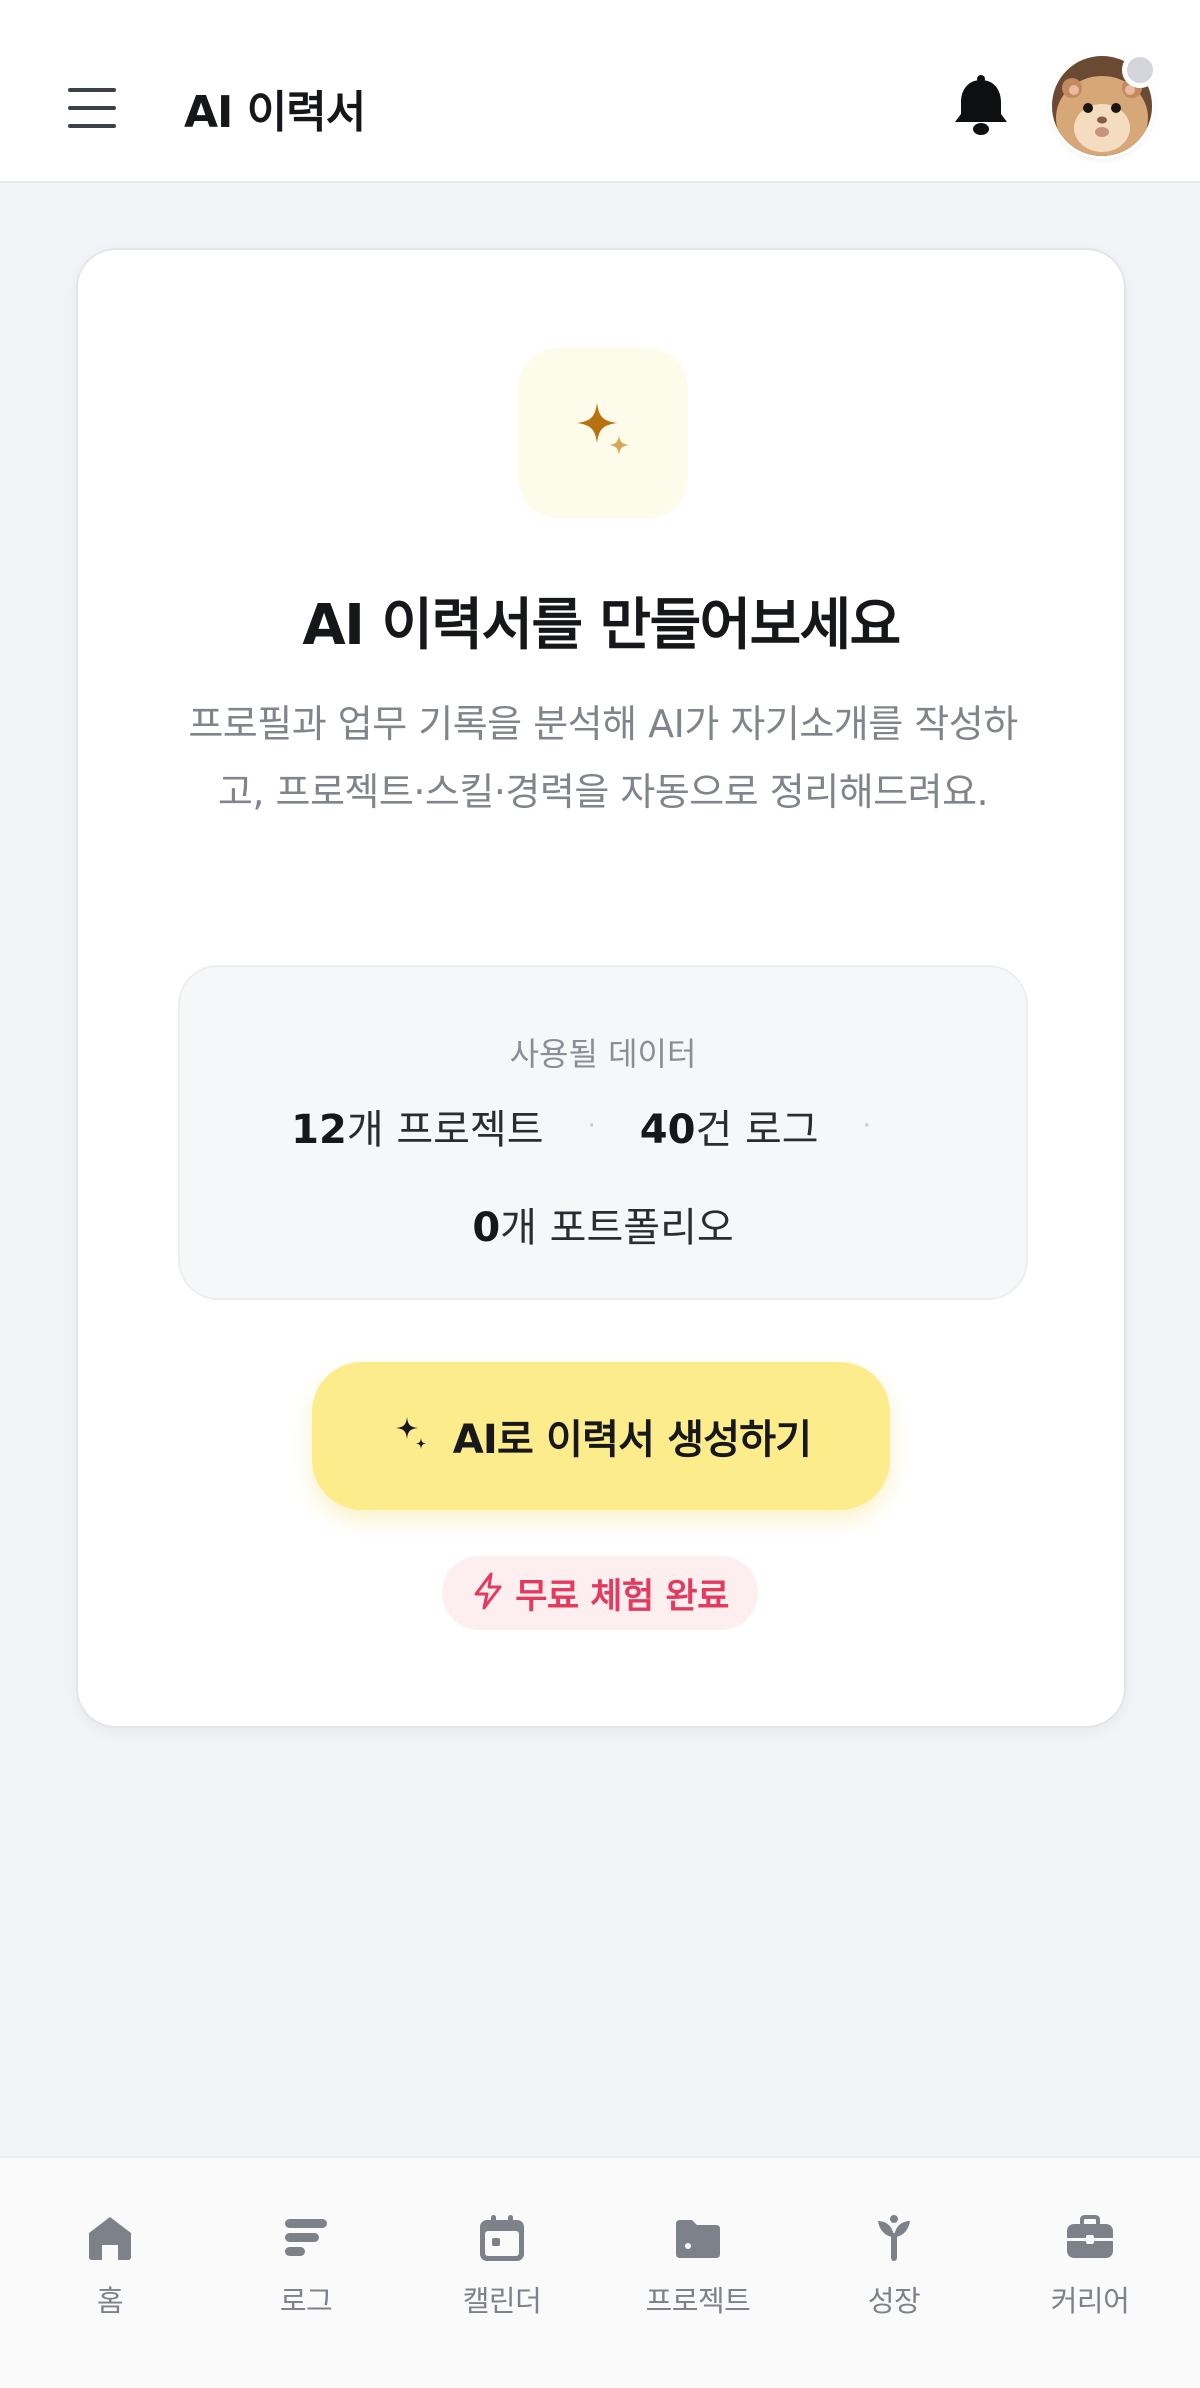 This screenshot has height=2388, width=1200. What do you see at coordinates (1090, 2270) in the screenshot?
I see `nav-item-career: 커리어` at bounding box center [1090, 2270].